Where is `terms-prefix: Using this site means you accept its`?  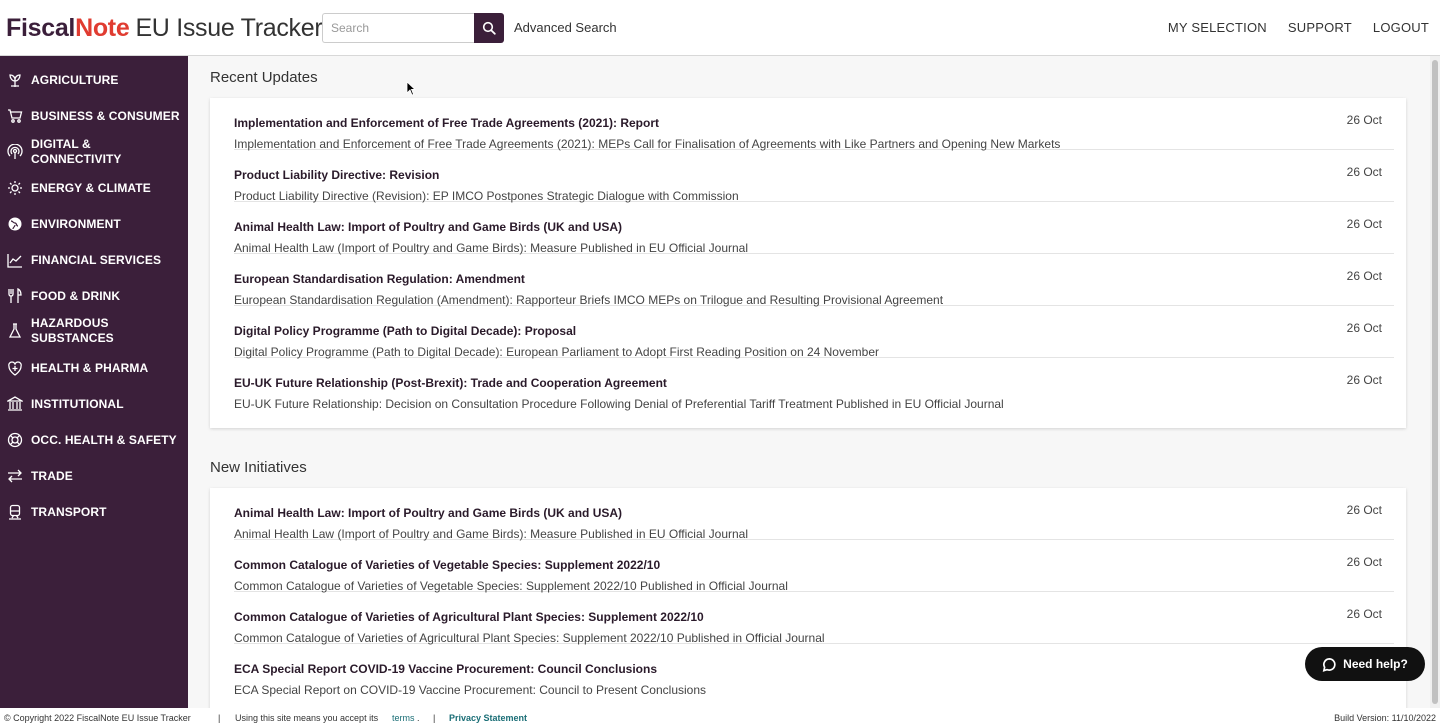
terms-prefix: Using this site means you accept its is located at coordinates (307, 718).